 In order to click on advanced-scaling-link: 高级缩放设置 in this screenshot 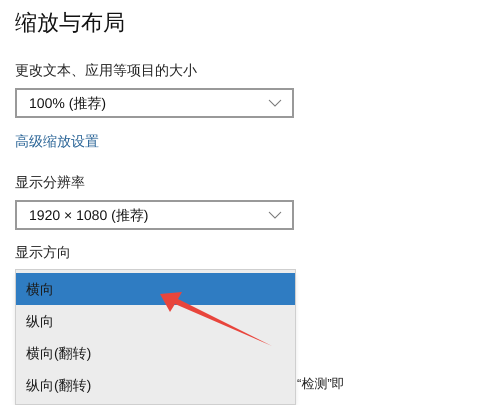, I will do `click(57, 141)`.